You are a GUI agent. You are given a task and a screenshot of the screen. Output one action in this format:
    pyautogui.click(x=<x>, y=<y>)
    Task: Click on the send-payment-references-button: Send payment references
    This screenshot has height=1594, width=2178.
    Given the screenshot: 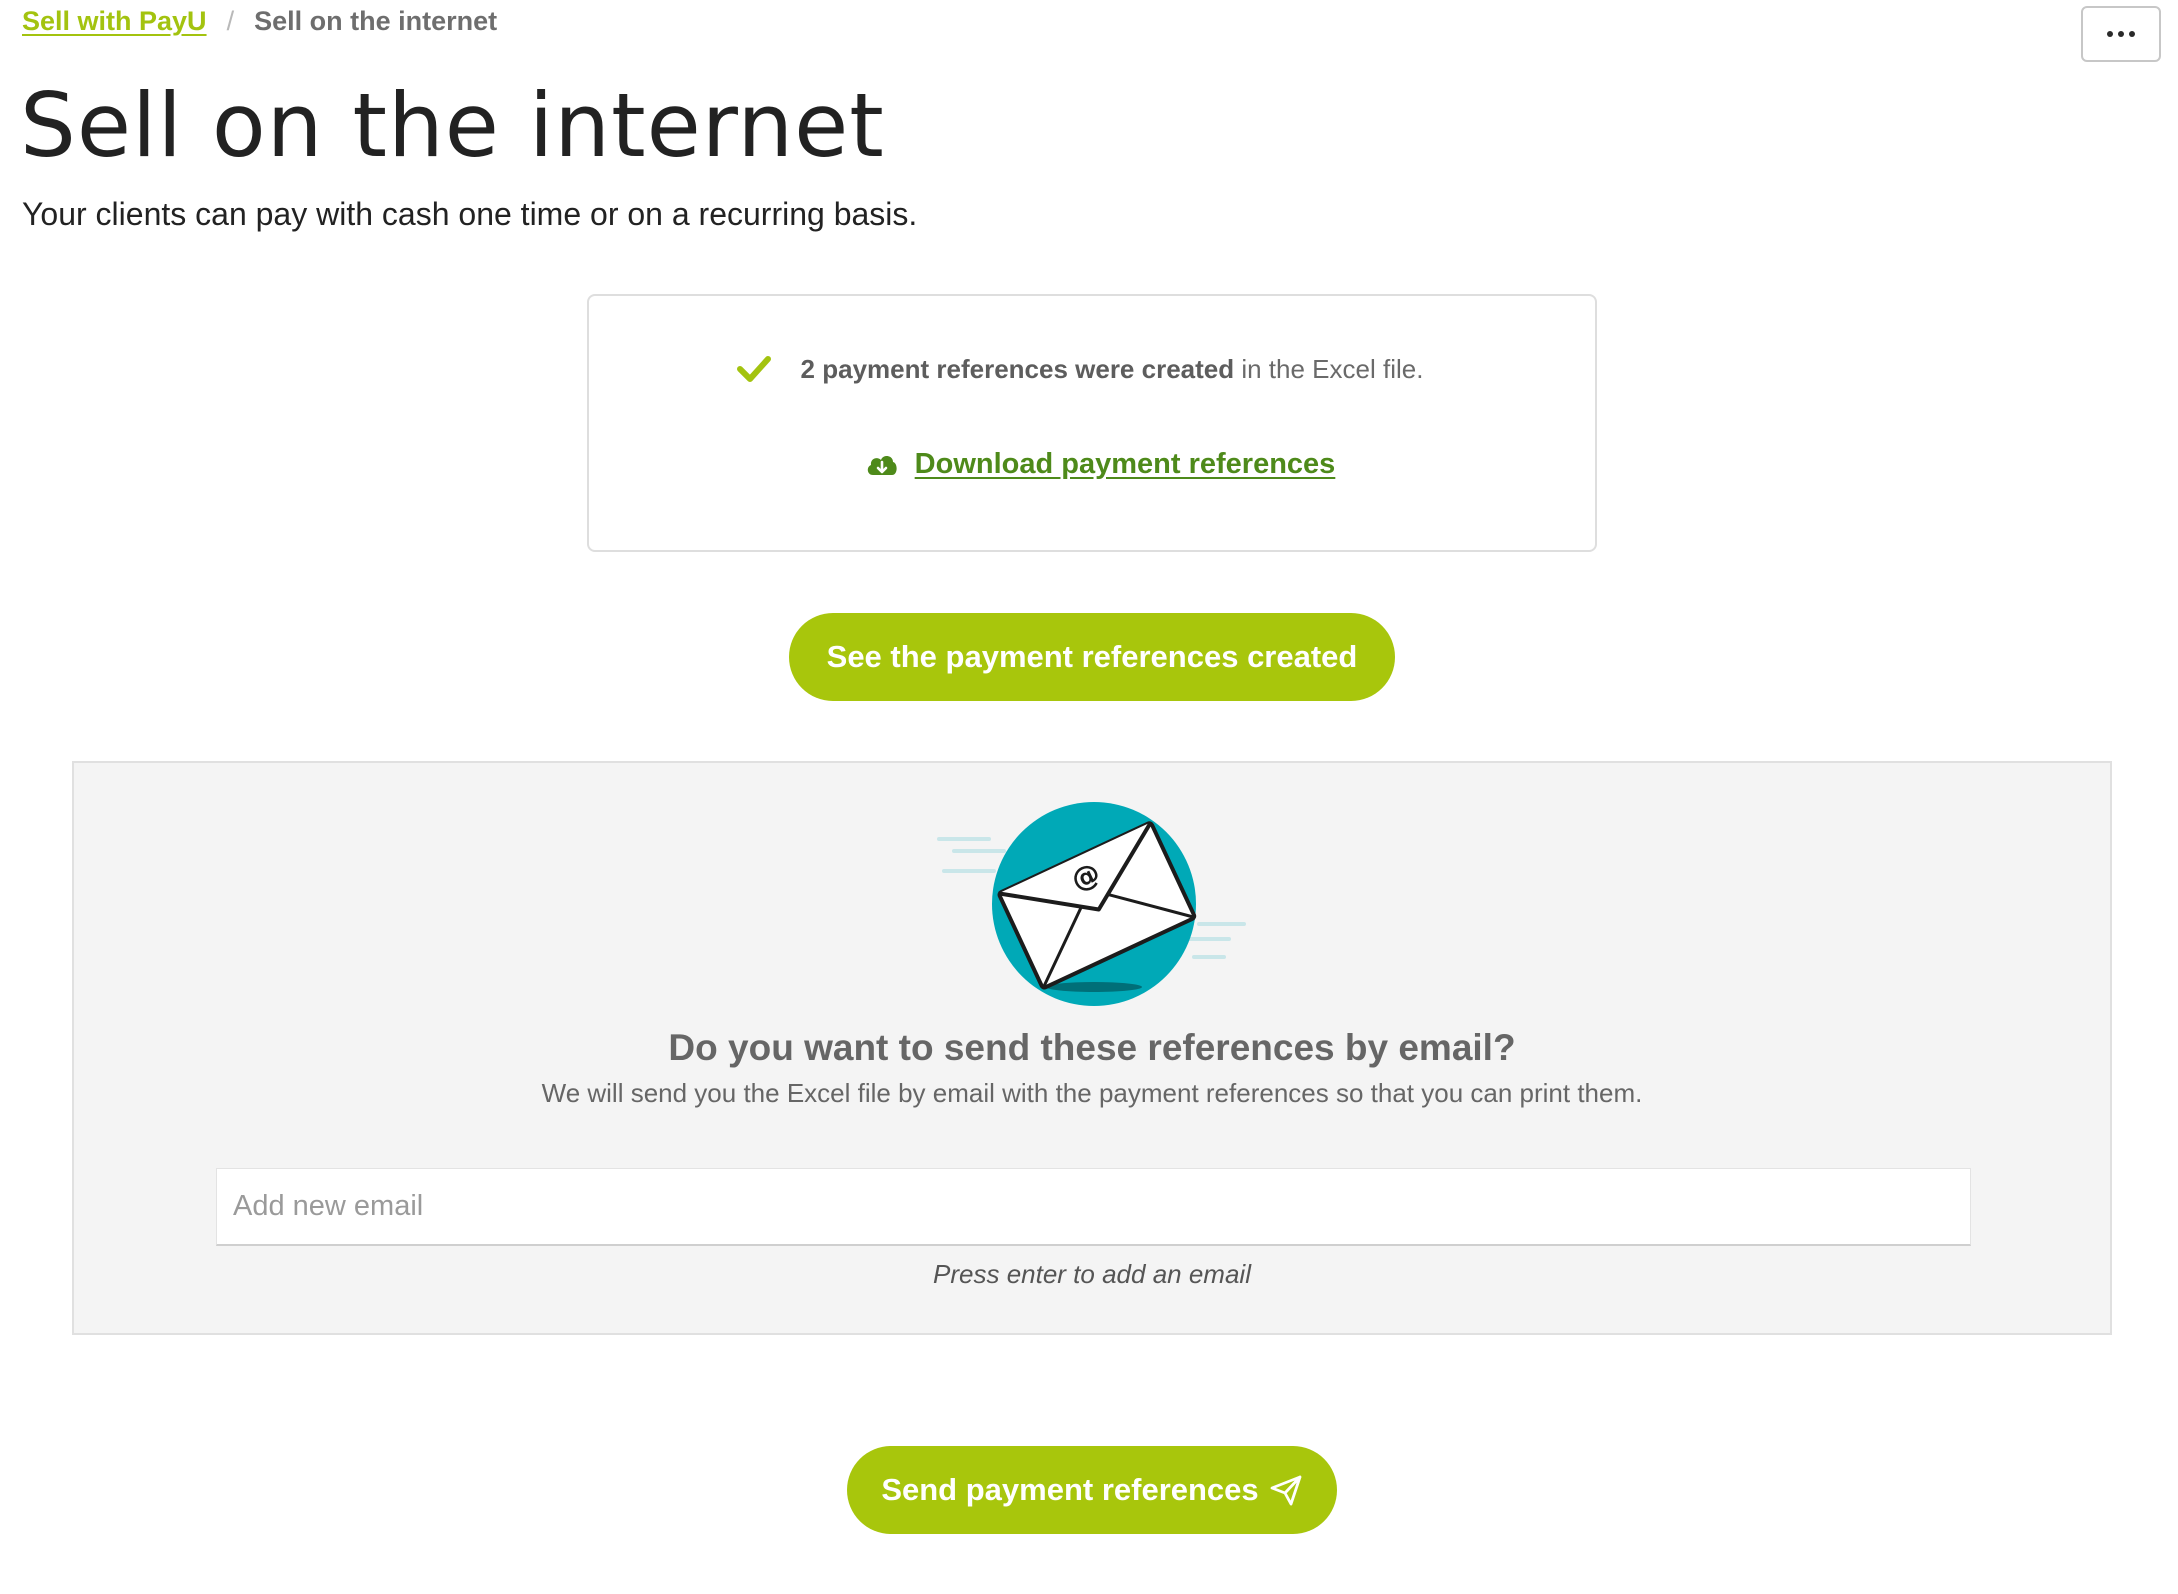 What is the action you would take?
    pyautogui.click(x=1092, y=1490)
    